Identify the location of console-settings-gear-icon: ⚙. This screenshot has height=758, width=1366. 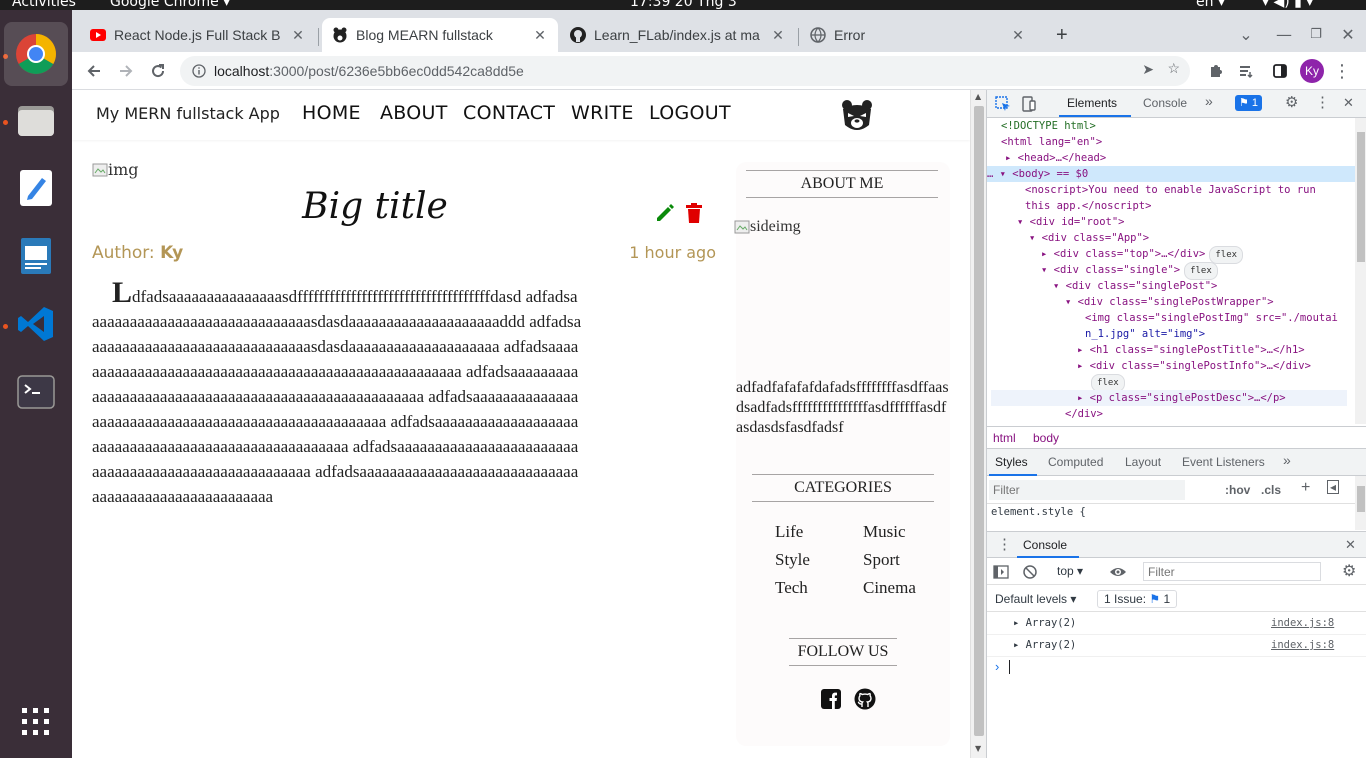
(1349, 571).